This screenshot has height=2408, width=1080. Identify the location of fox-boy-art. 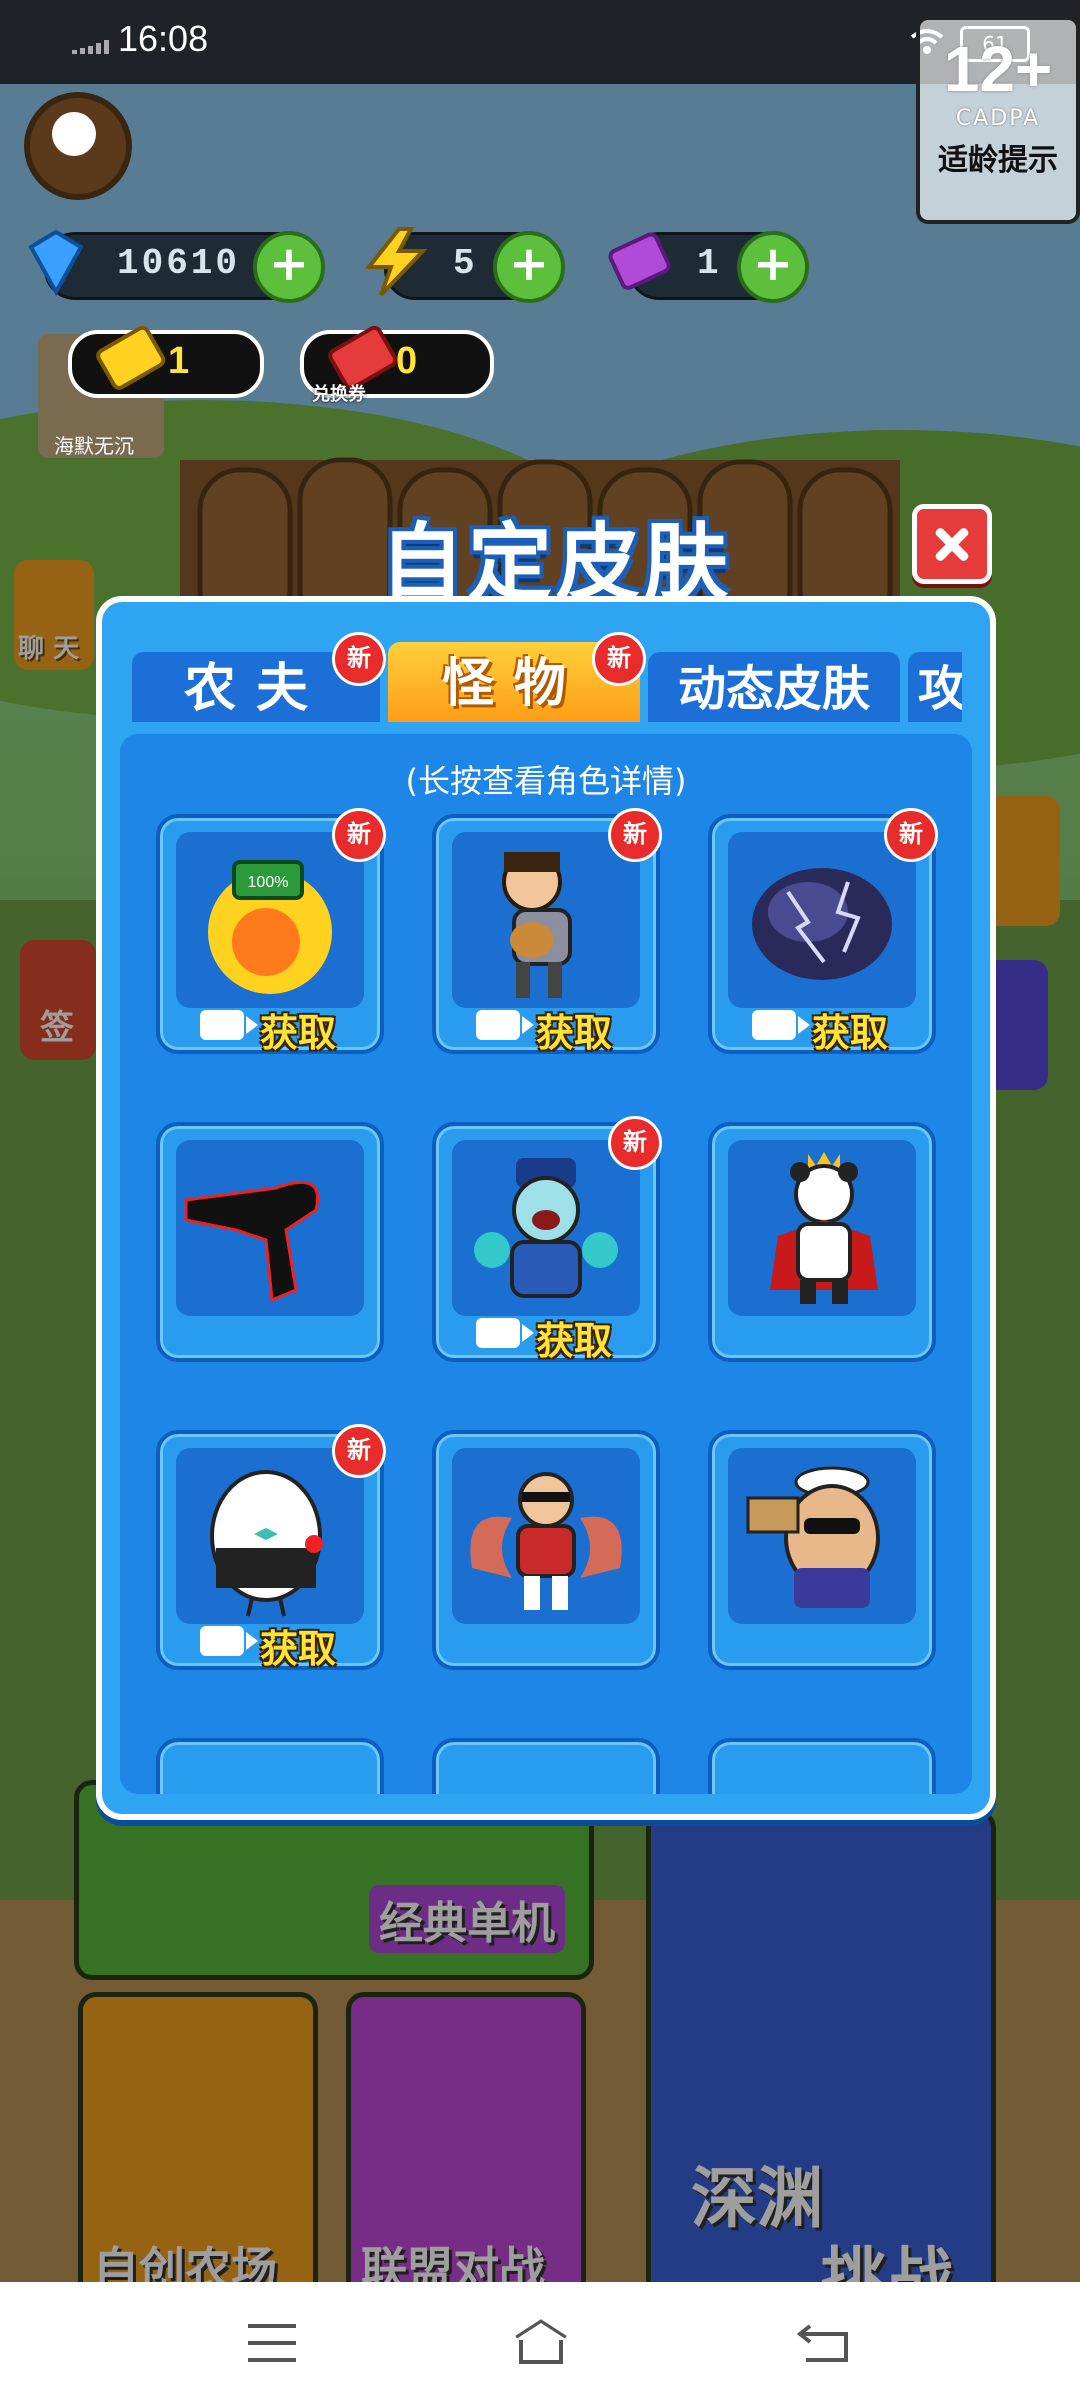
(546, 1536).